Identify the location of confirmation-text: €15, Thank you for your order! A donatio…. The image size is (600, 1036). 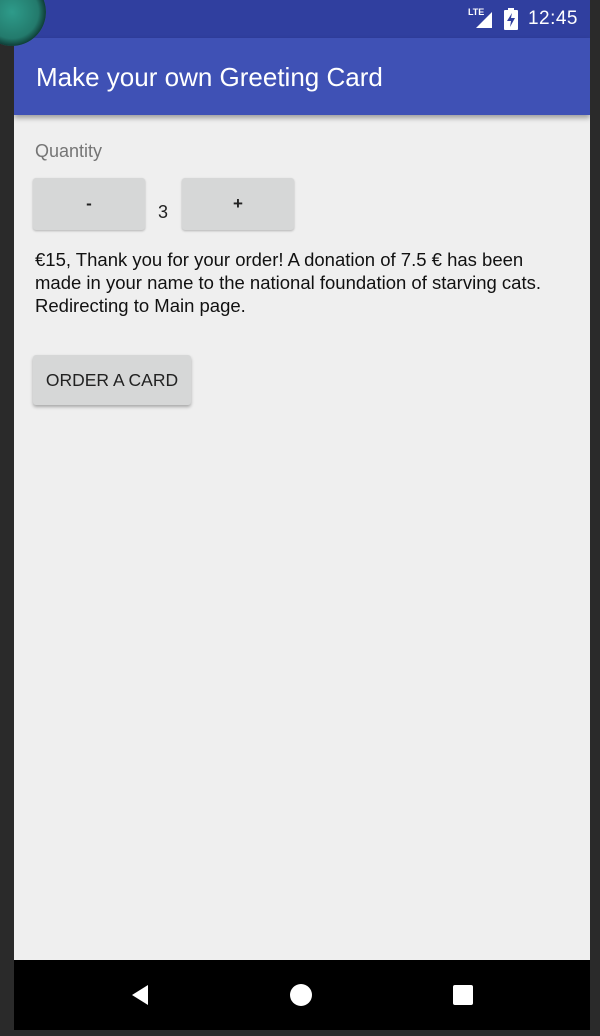
(288, 271).